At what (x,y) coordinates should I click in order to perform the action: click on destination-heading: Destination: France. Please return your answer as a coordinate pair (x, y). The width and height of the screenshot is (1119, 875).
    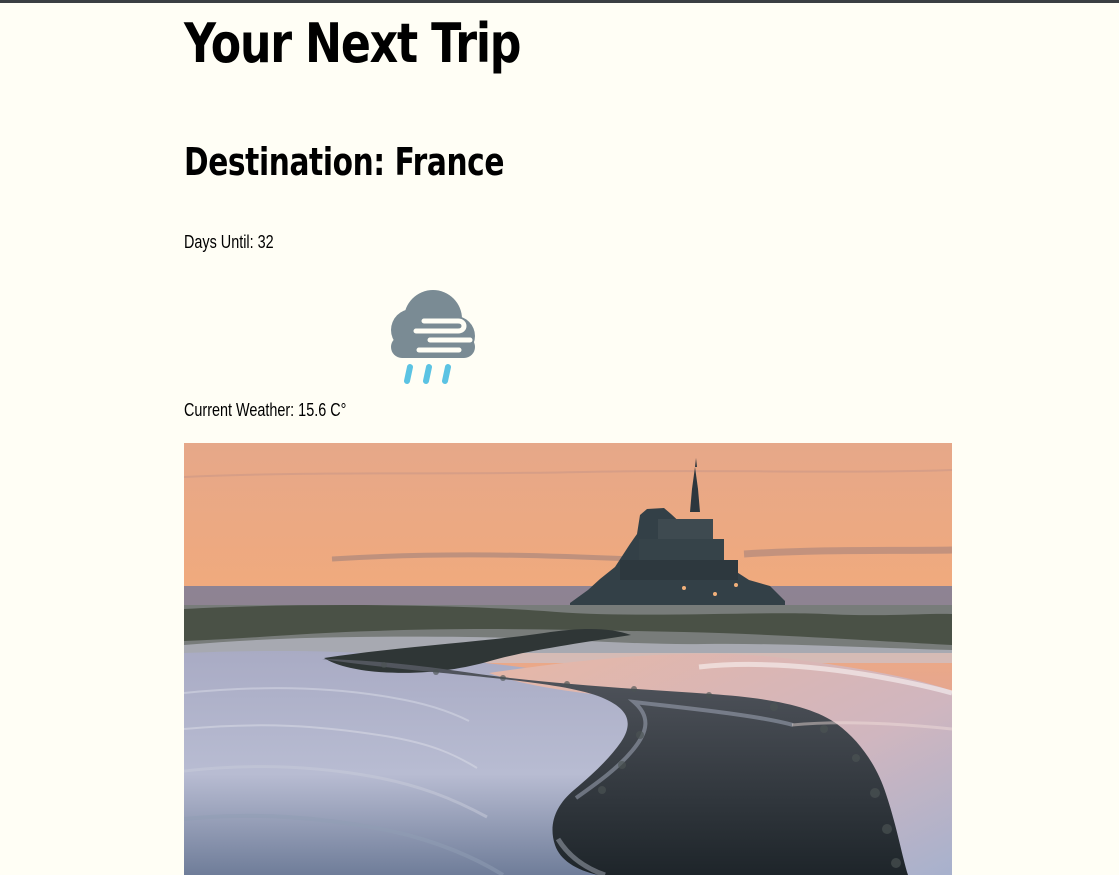
    Looking at the image, I should click on (344, 162).